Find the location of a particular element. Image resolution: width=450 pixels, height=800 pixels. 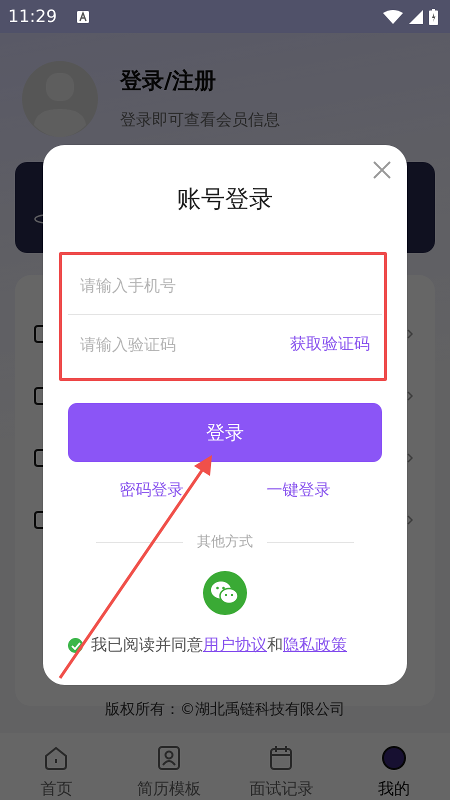

copyright-text: 版权所有：©湖北禹链科技有限公司 is located at coordinates (225, 710).